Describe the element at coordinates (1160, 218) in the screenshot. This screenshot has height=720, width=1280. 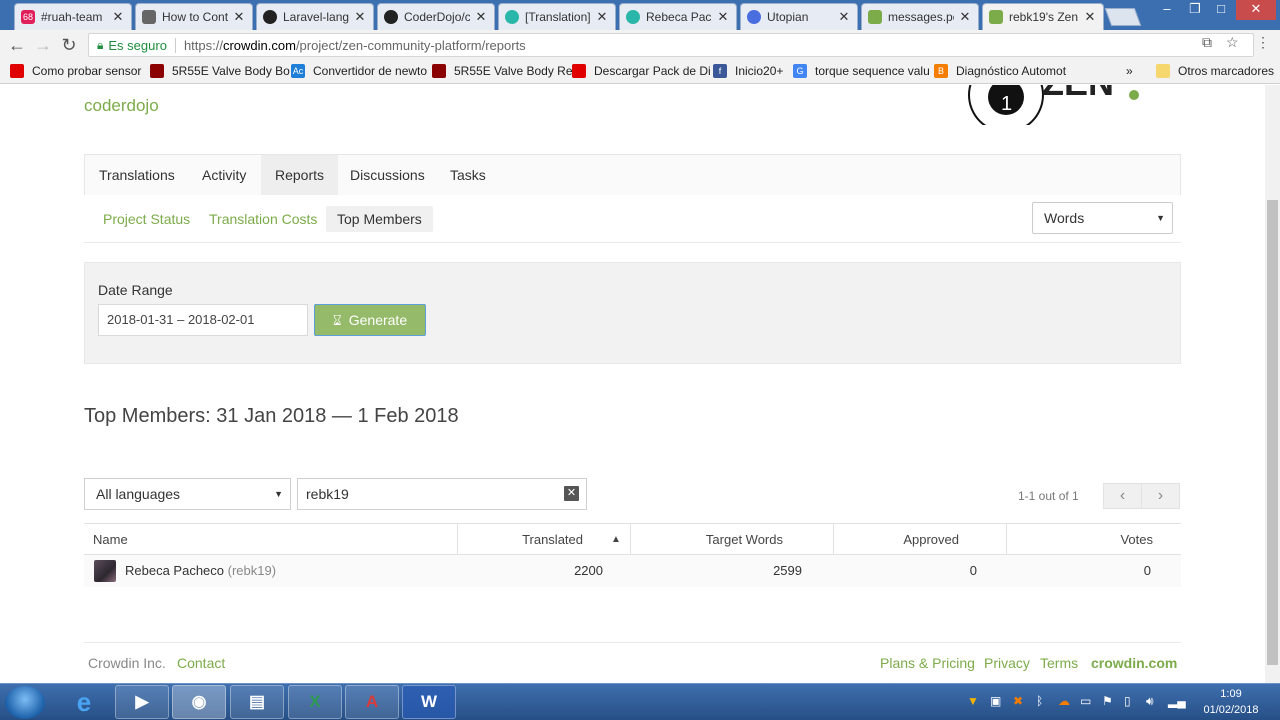
I see `caret-down-icon: ▼` at that location.